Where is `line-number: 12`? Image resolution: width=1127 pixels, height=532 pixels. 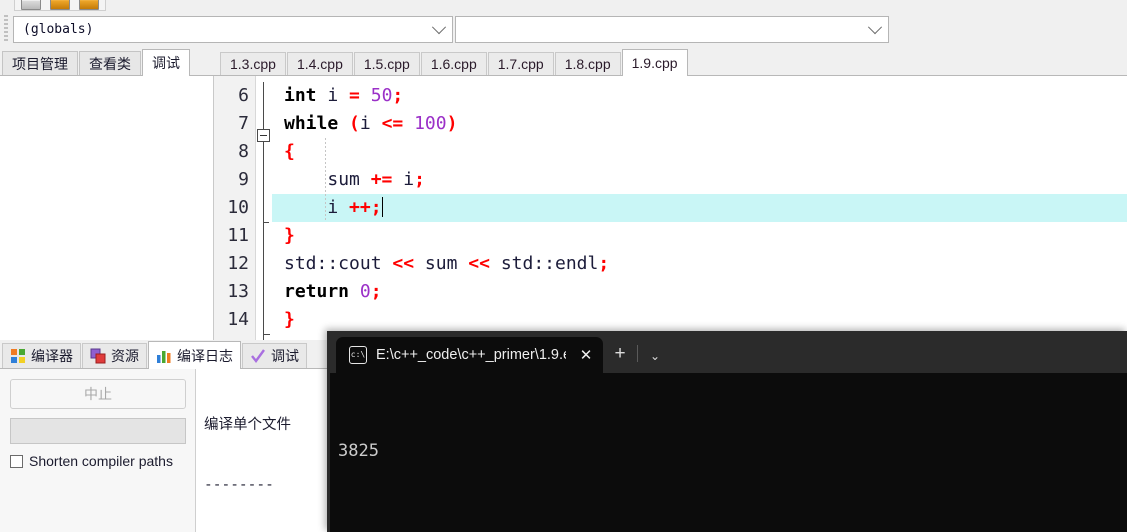
line-number: 12 is located at coordinates (238, 263).